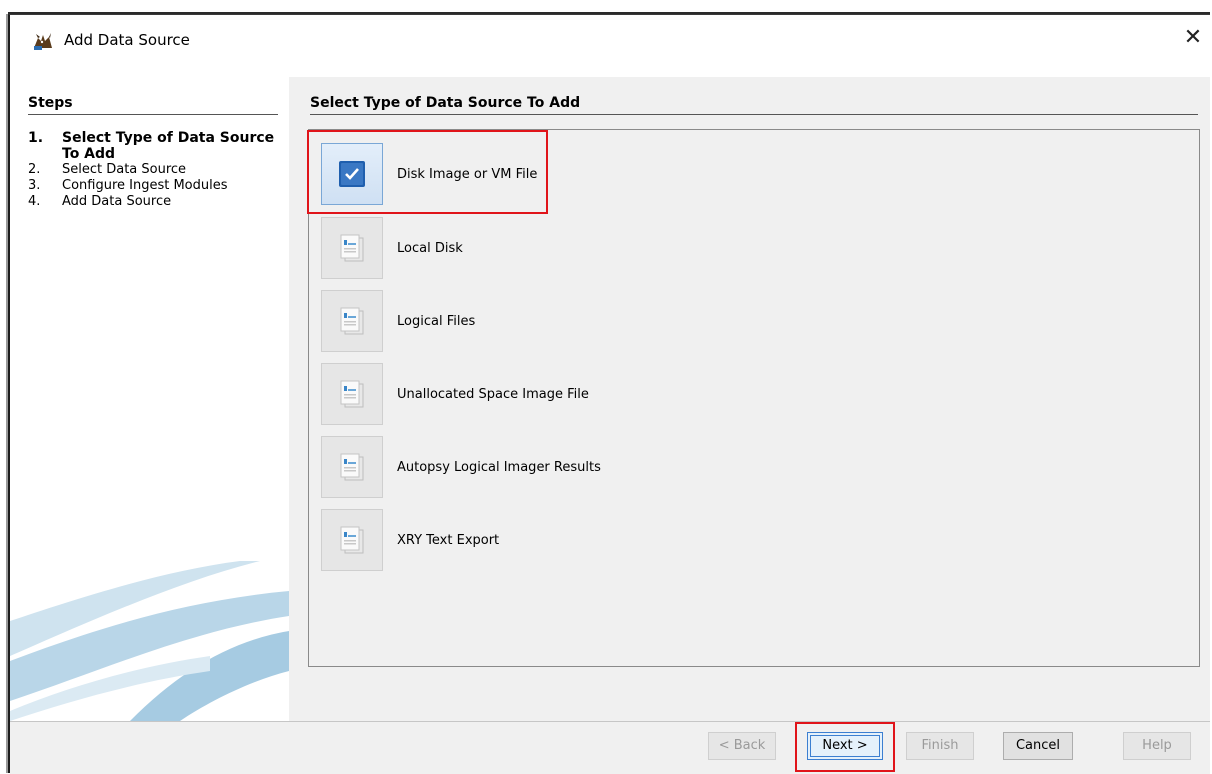 The width and height of the screenshot is (1212, 774). What do you see at coordinates (34, 201) in the screenshot?
I see `step-number: 4.` at bounding box center [34, 201].